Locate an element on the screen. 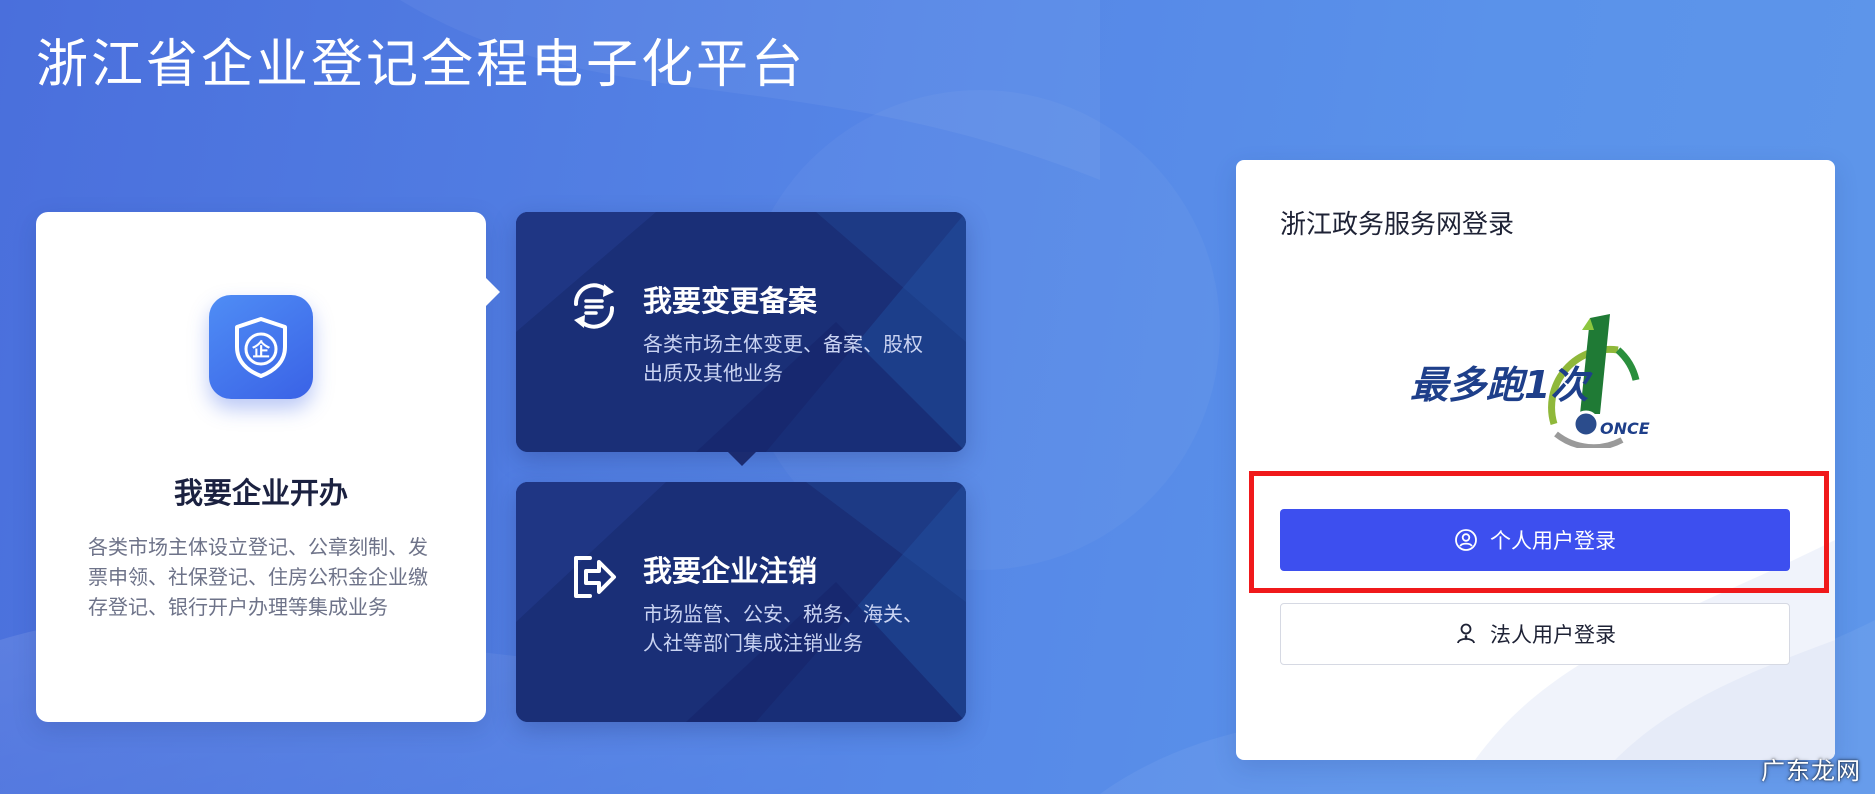 The width and height of the screenshot is (1875, 794). card-description: 市场监管、公安、税务、海关、人社等部门集成注销业务 is located at coordinates (783, 628).